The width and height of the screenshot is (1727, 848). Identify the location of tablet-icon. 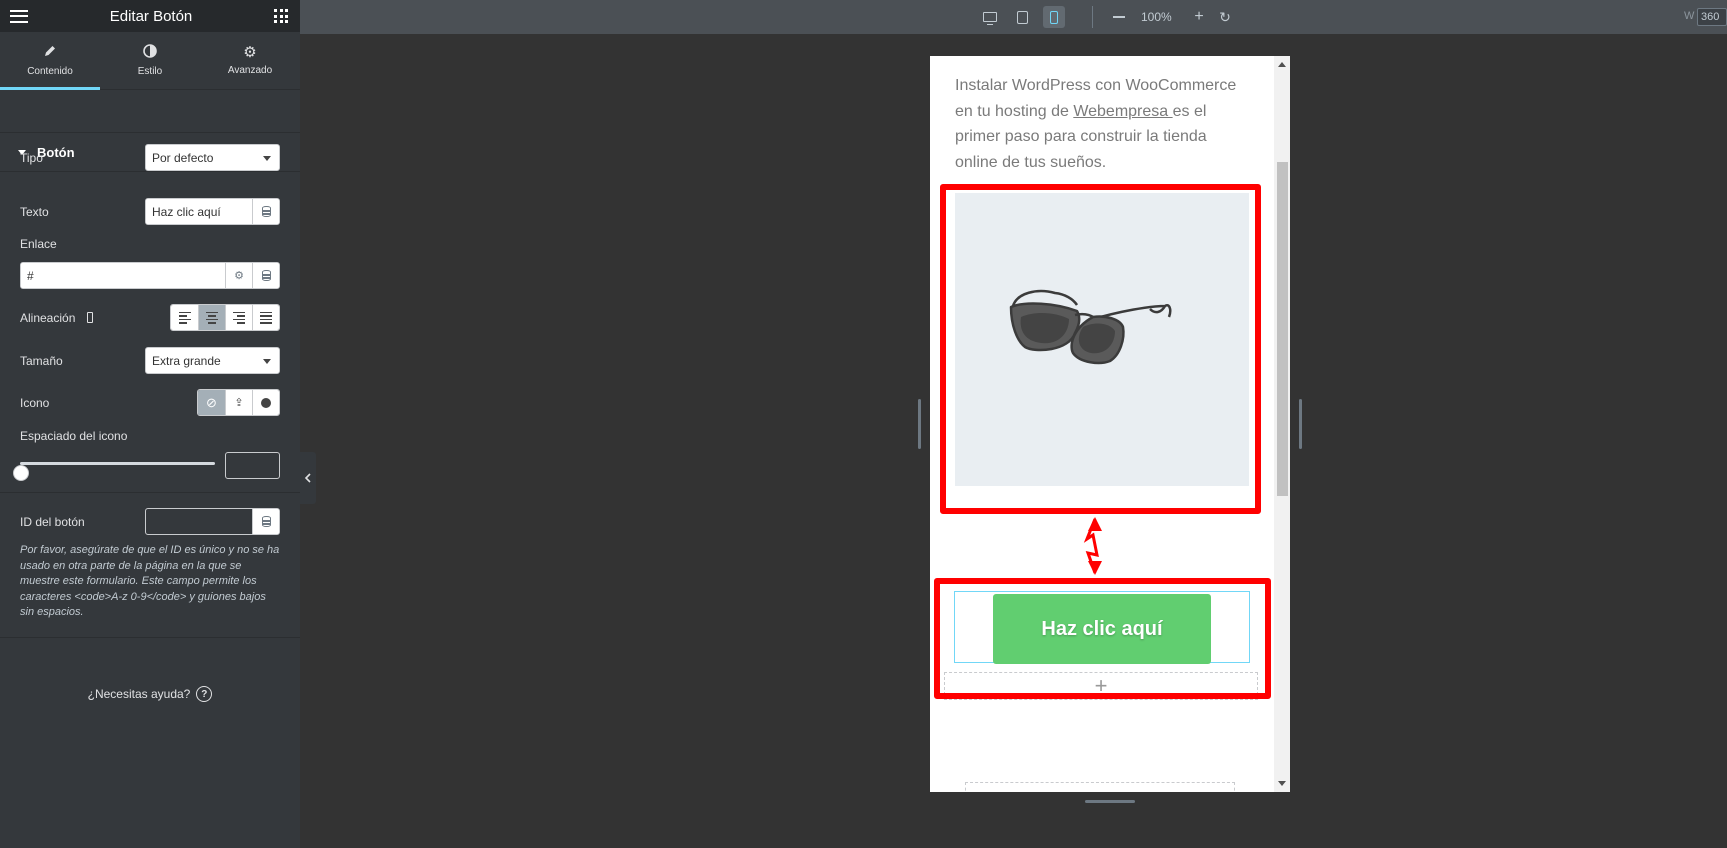
(1022, 17).